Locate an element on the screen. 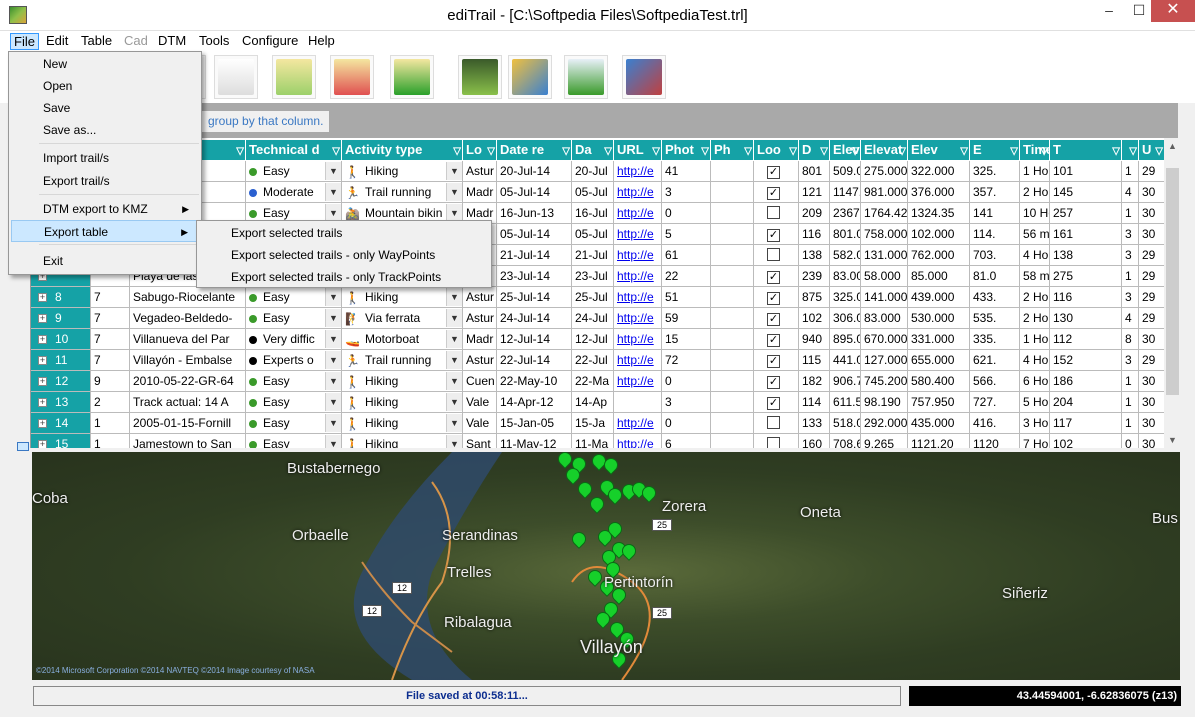 The height and width of the screenshot is (717, 1195). column-header: E ▽ is located at coordinates (995, 150).